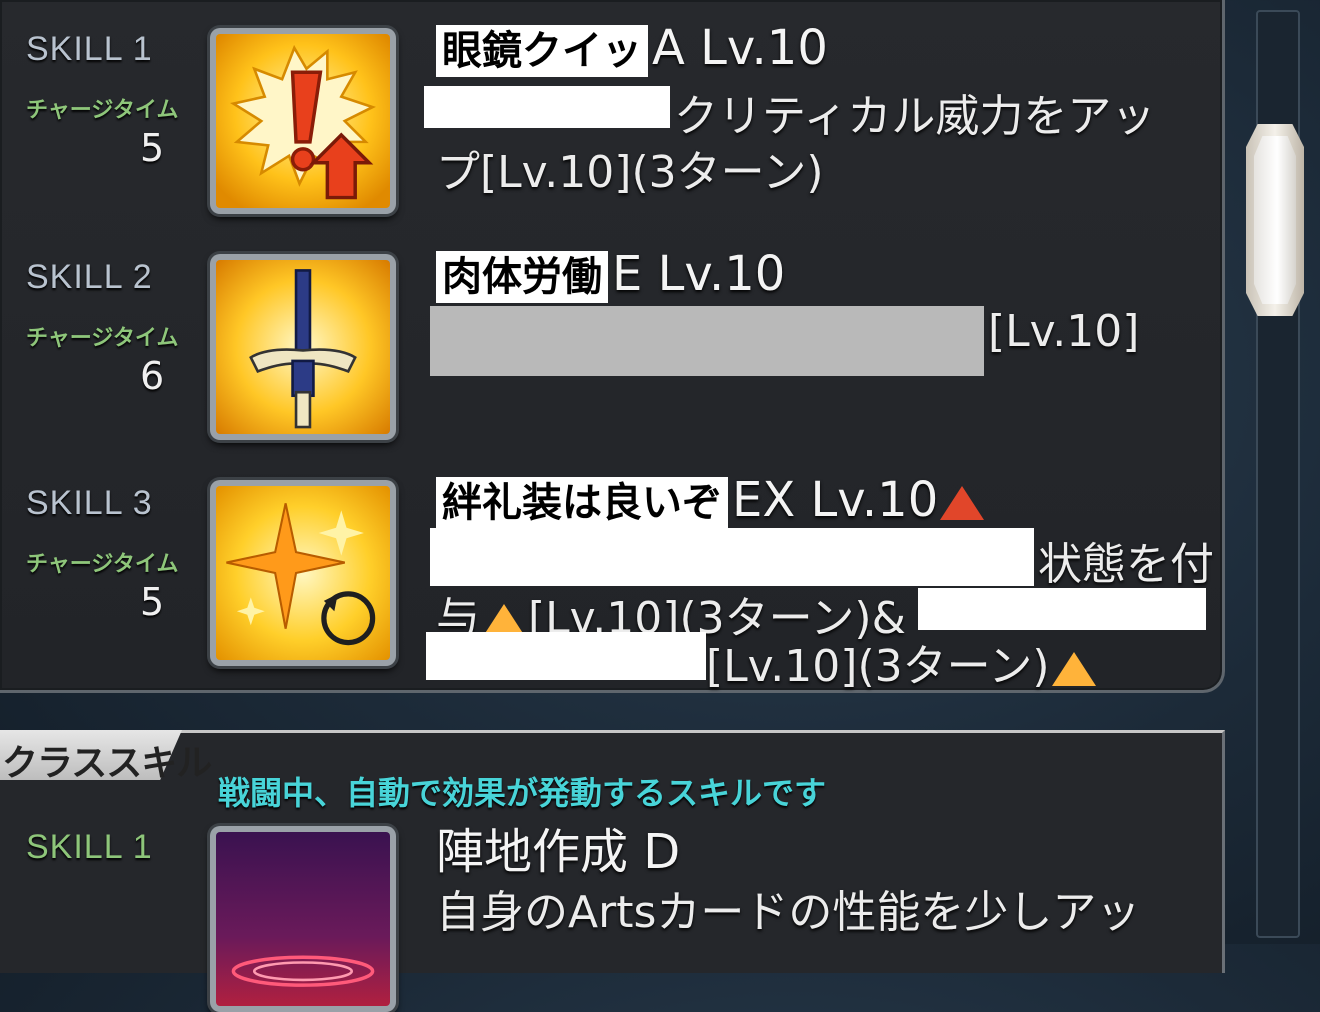 Image resolution: width=1320 pixels, height=1012 pixels. What do you see at coordinates (630, 172) in the screenshot?
I see `skill-desc-line: プ[Lv.10](3ターン)` at bounding box center [630, 172].